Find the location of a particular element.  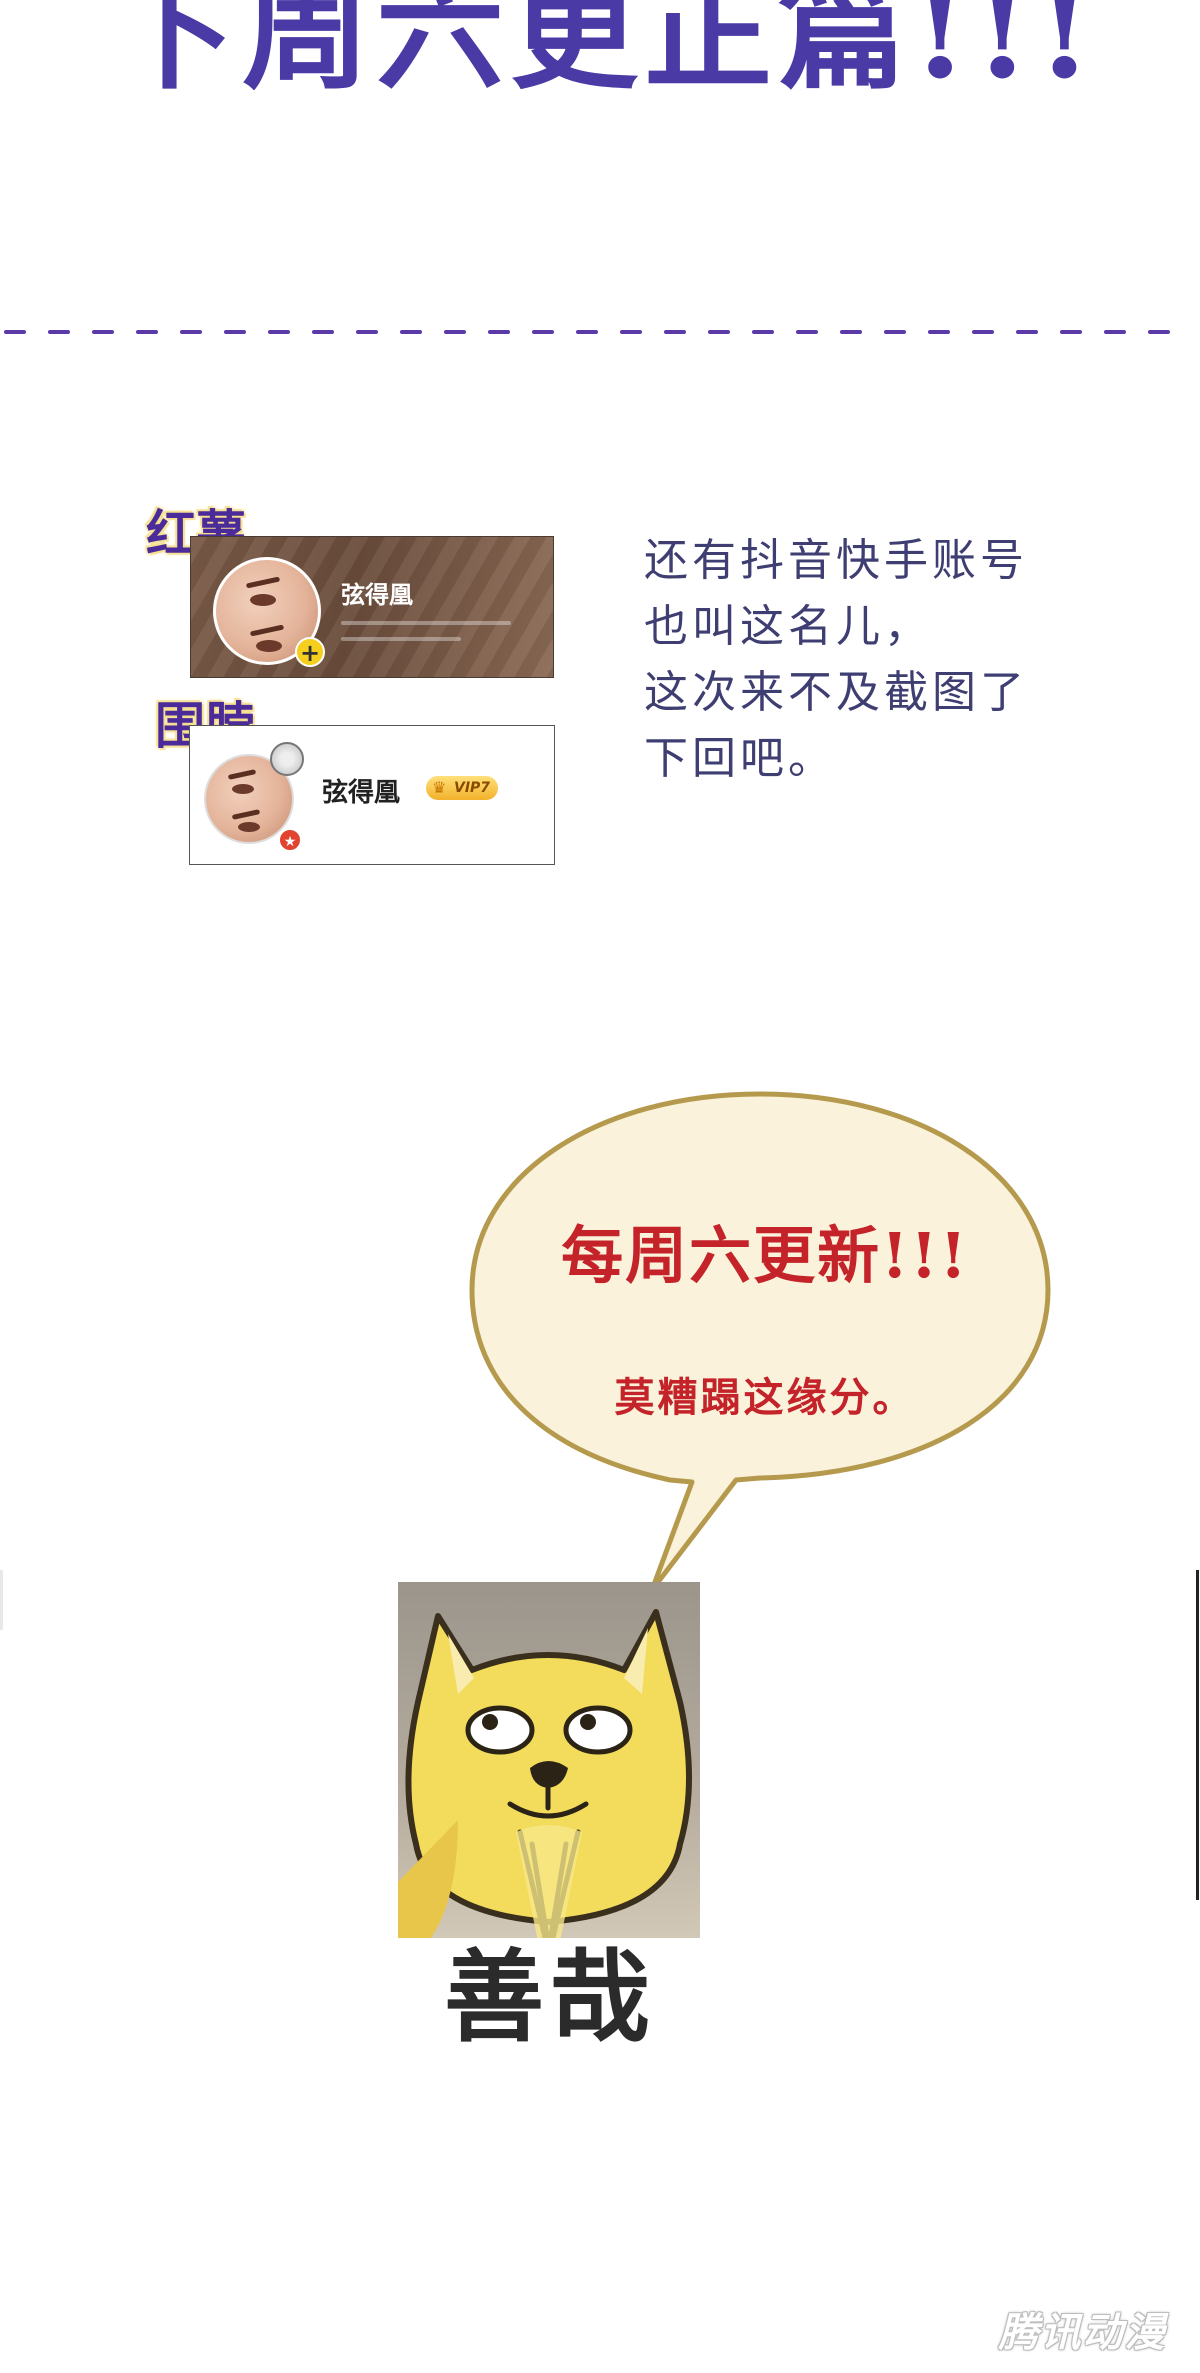

star-icon: ★ is located at coordinates (290, 840).